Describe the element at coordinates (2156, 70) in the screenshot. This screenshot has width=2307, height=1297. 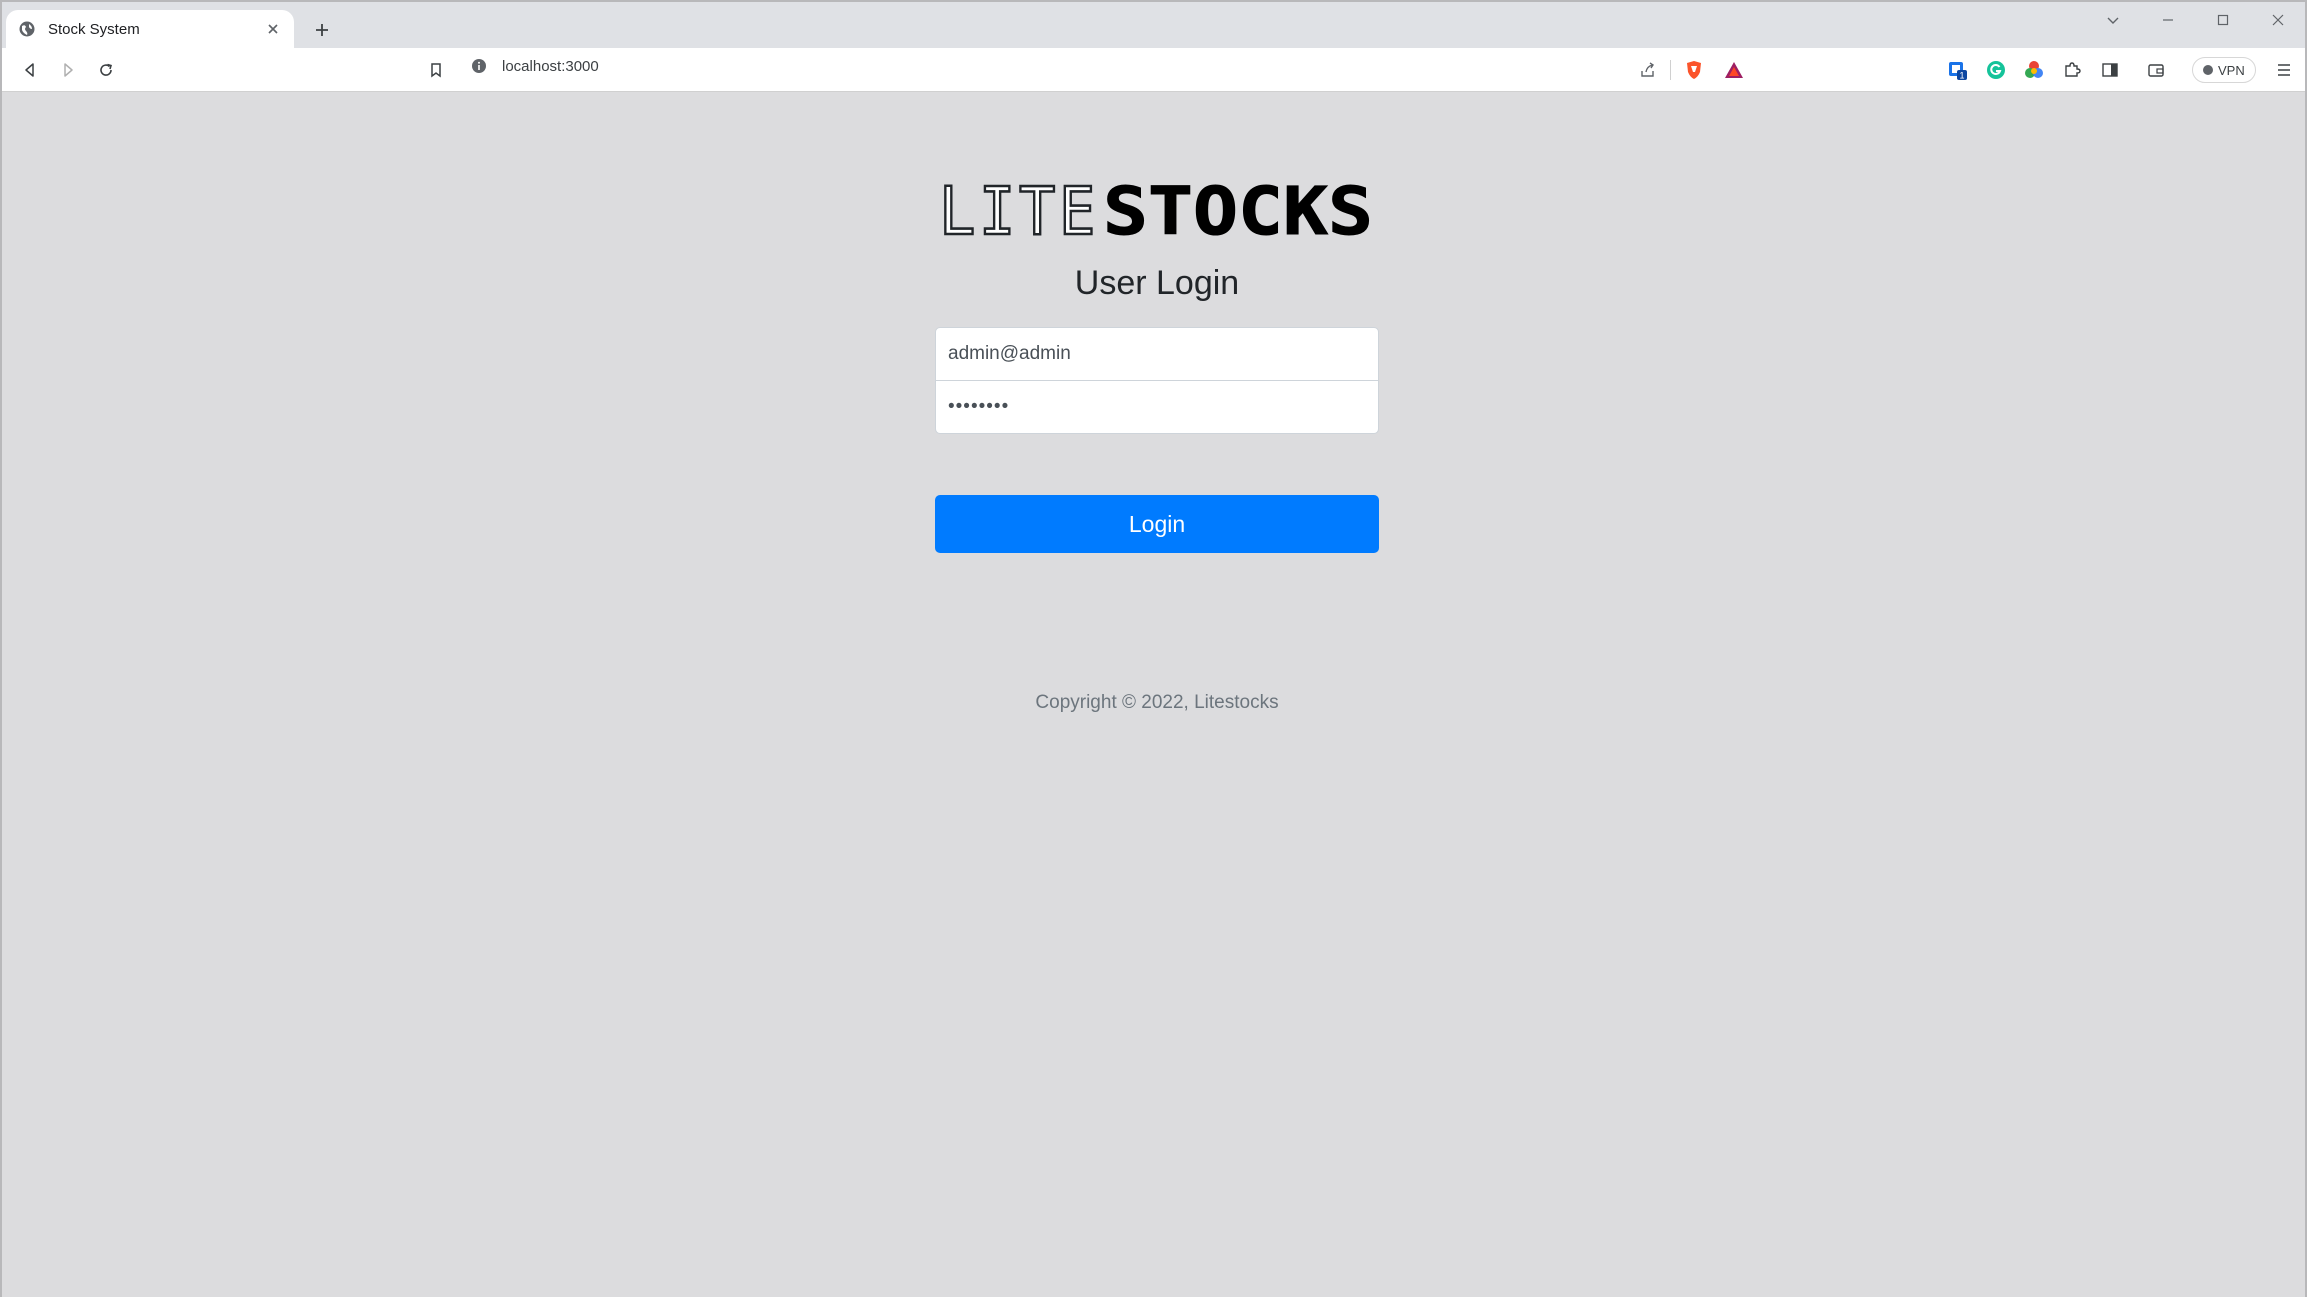
I see `wallet-icon` at that location.